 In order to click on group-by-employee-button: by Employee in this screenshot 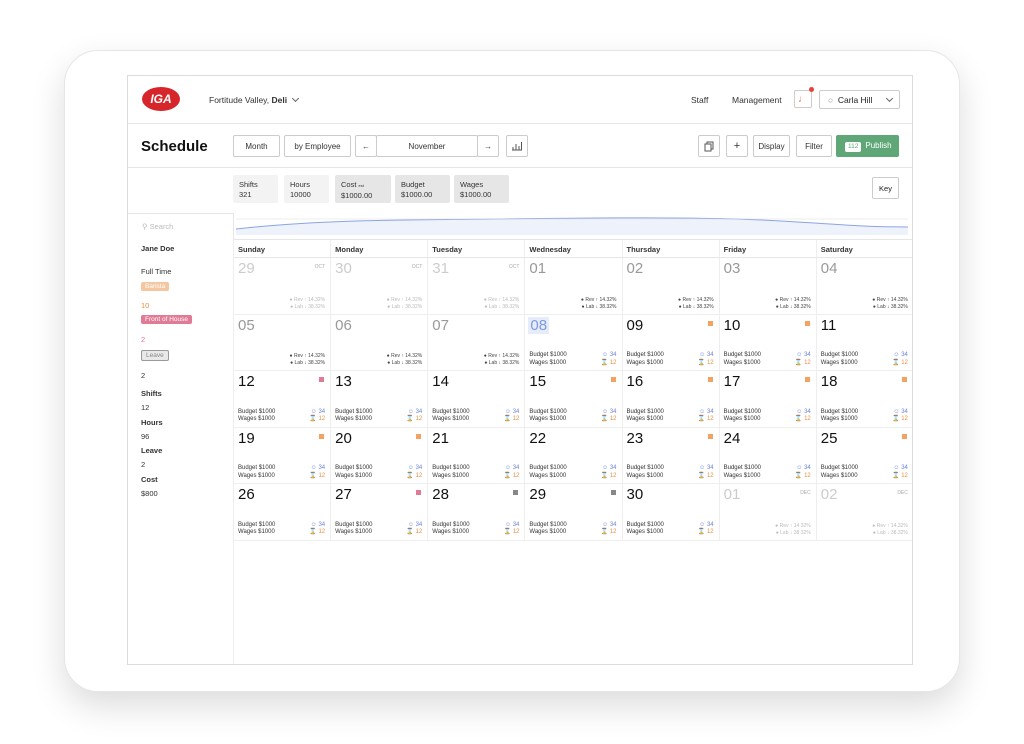, I will do `click(317, 146)`.